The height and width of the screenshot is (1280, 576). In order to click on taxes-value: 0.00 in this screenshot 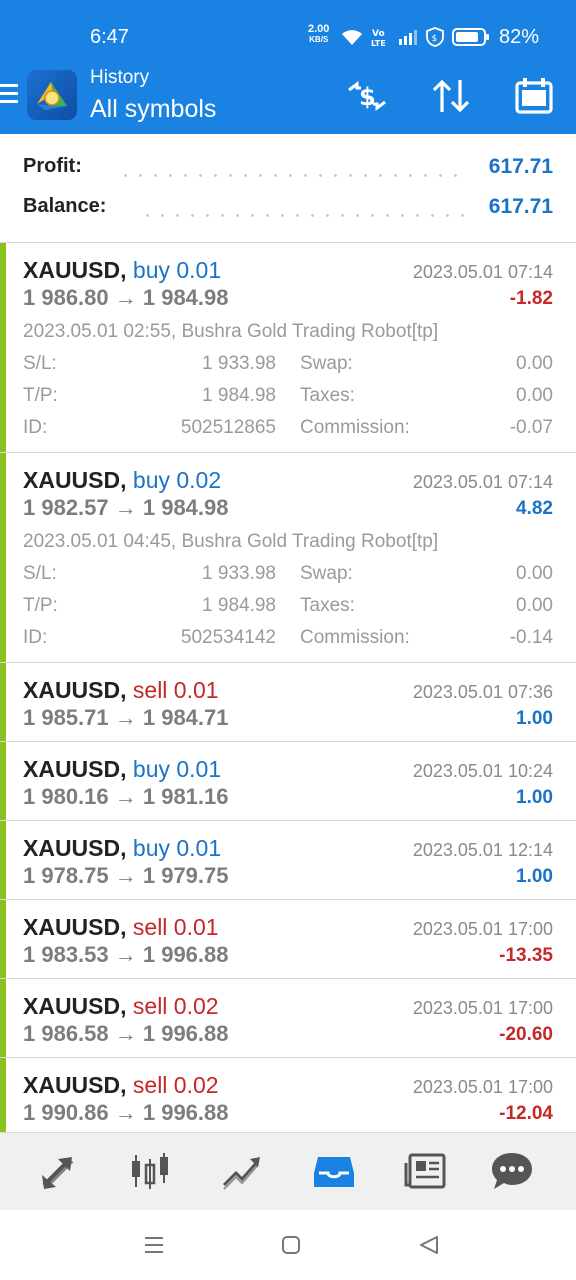, I will do `click(534, 605)`.